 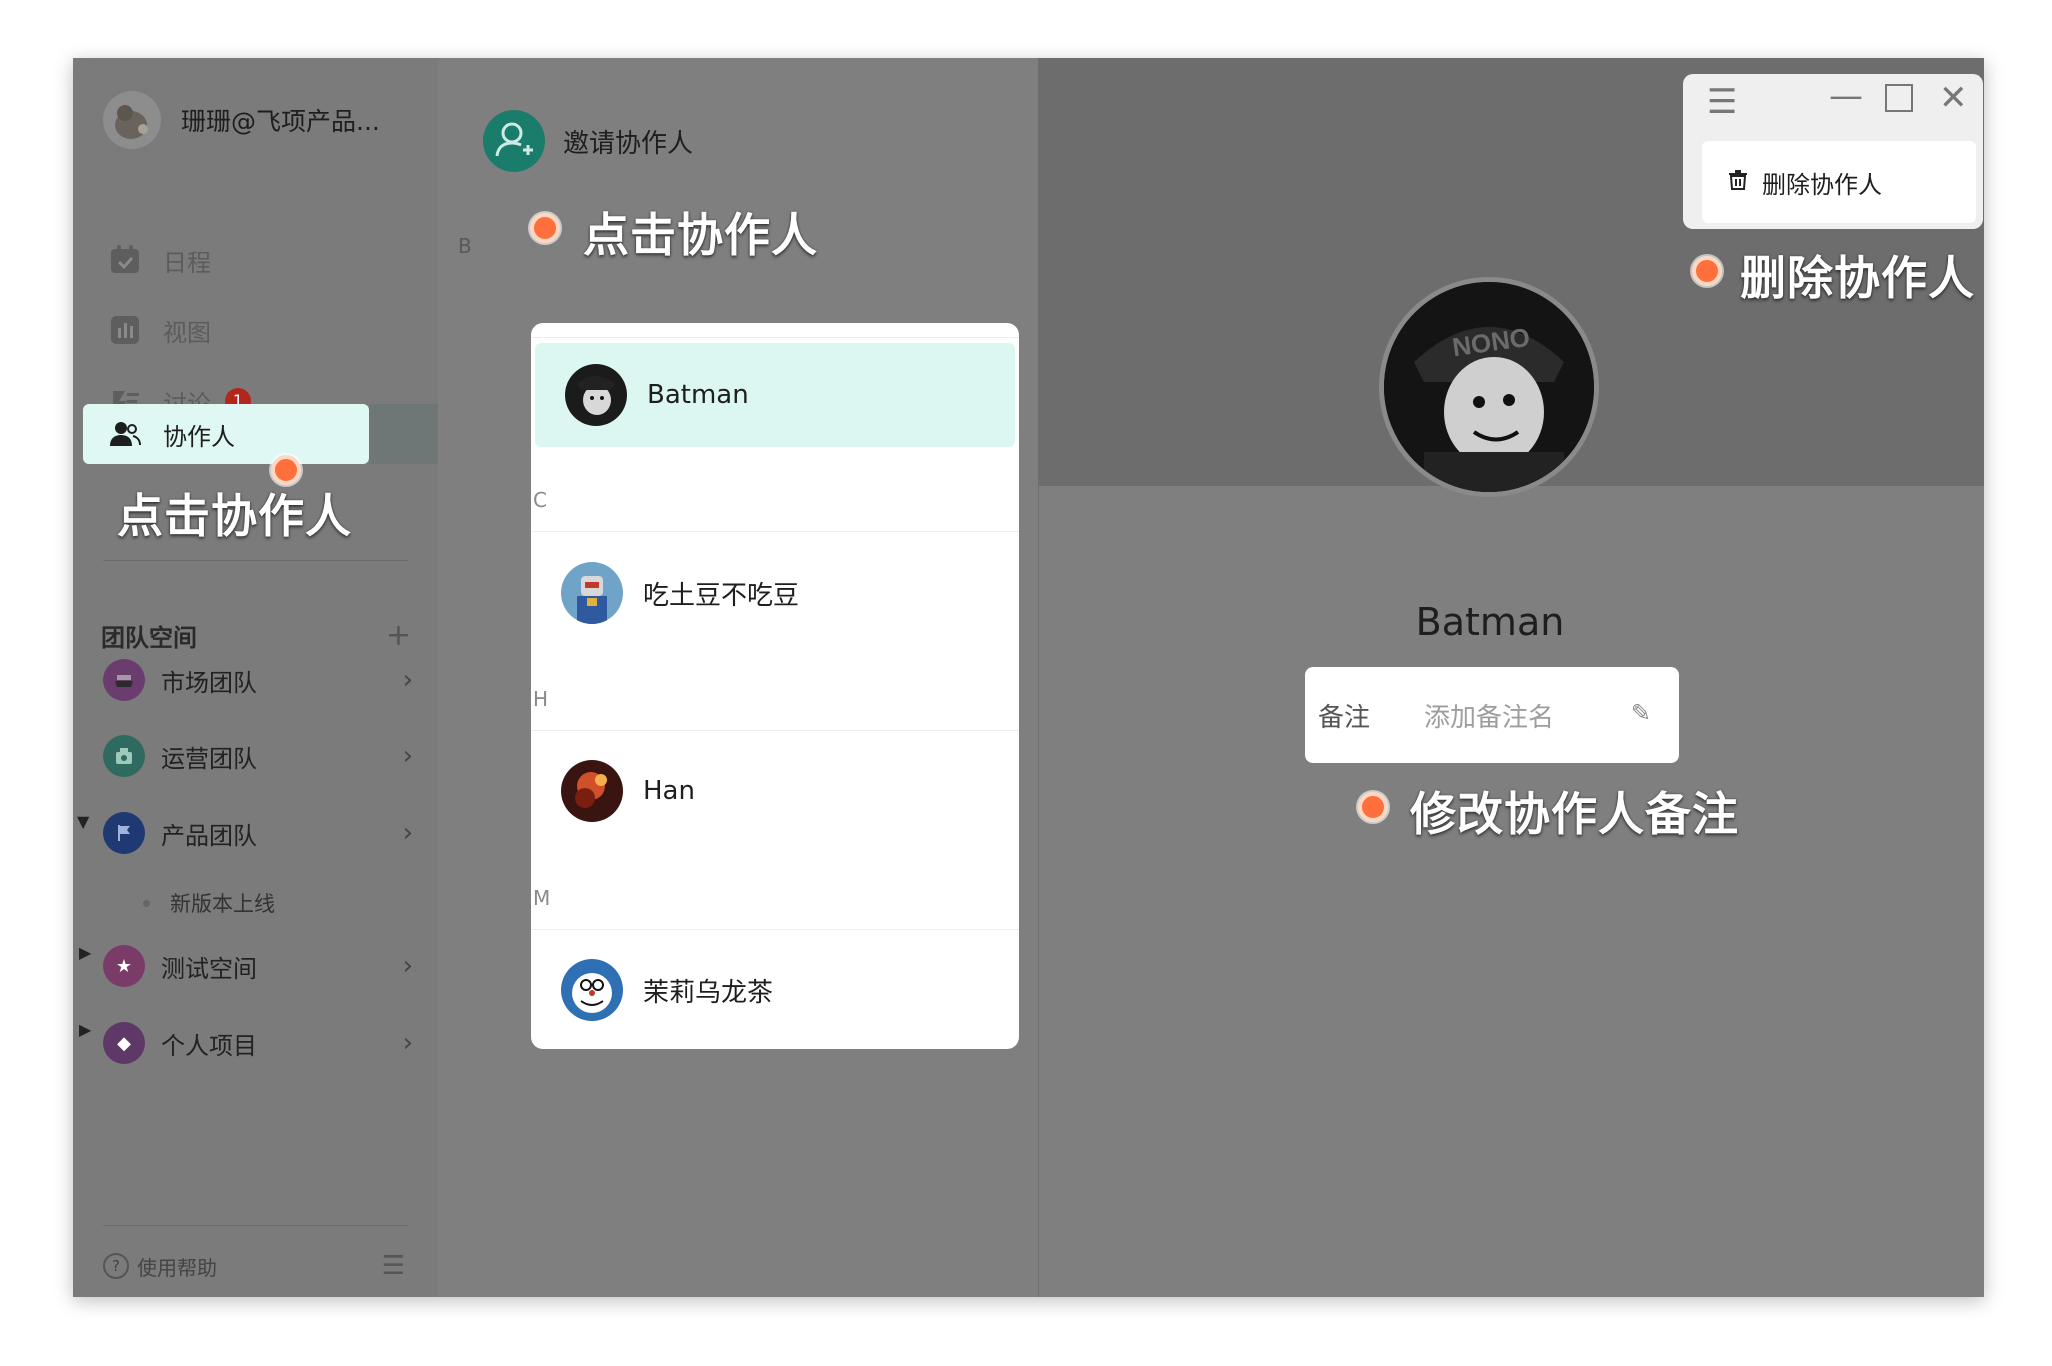 I want to click on help-label: 使用帮助, so click(x=177, y=1267).